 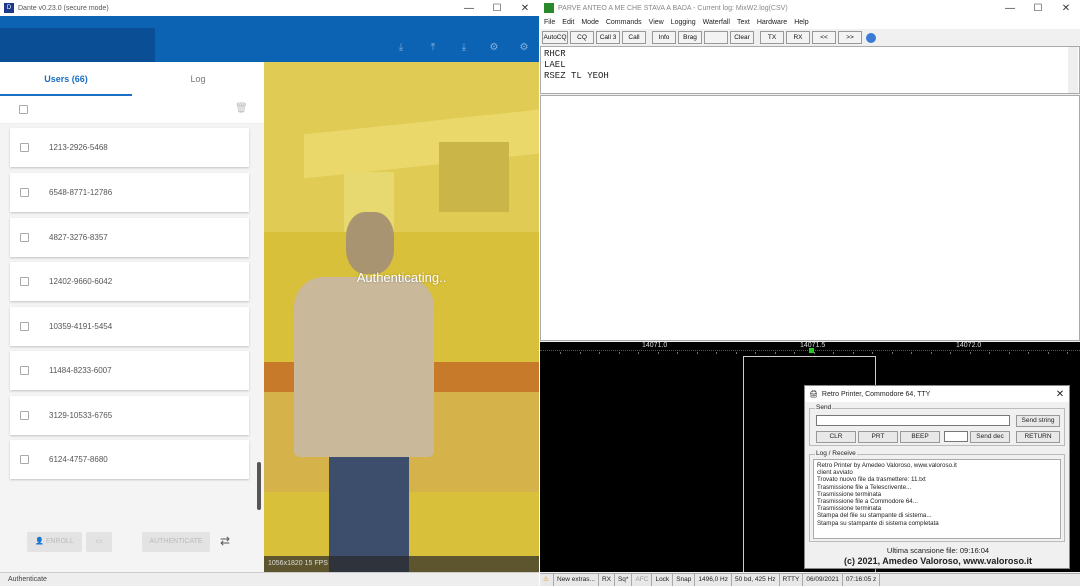 What do you see at coordinates (878, 437) in the screenshot?
I see `prt-button: PRT` at bounding box center [878, 437].